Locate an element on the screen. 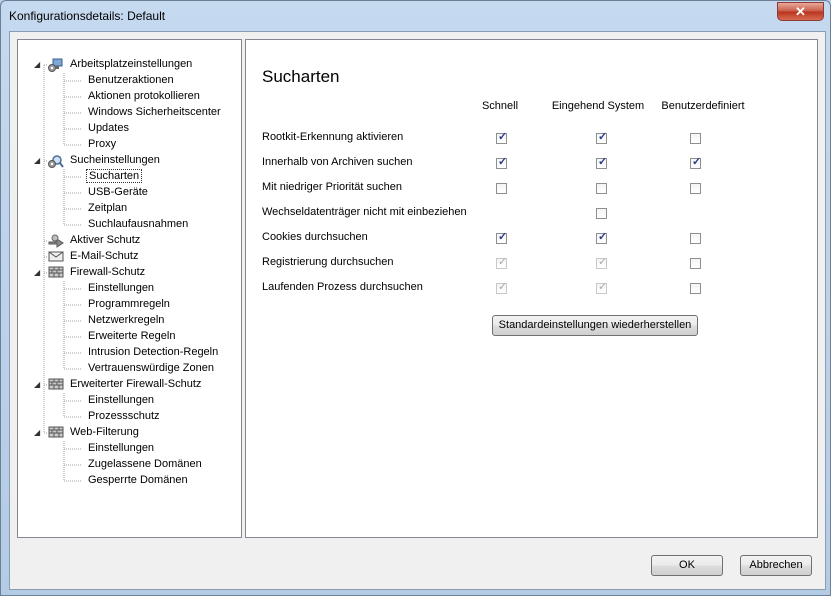  tree-item-label: Gesperrte Domänen is located at coordinates (138, 480).